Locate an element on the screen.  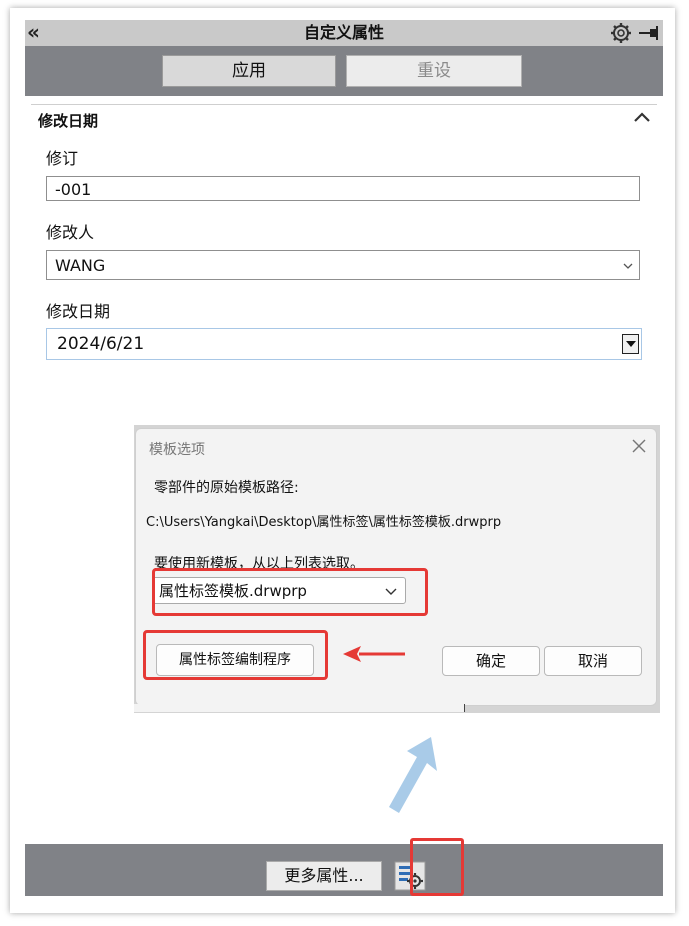
section-divider is located at coordinates (344, 104).